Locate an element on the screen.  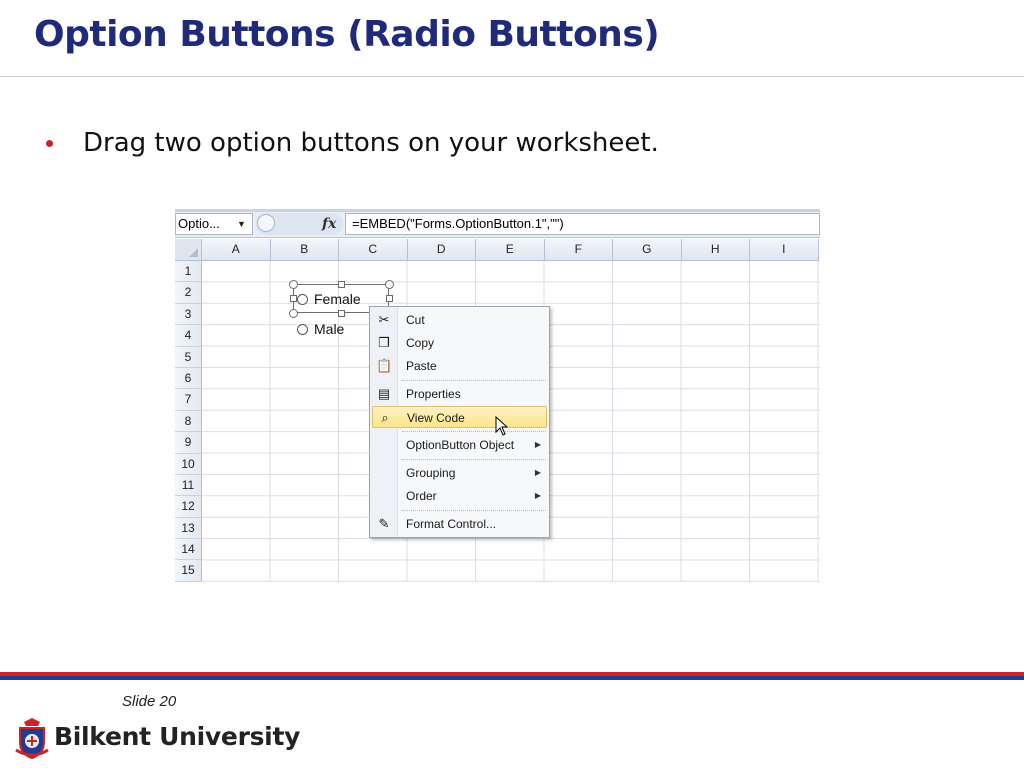
column-header: B is located at coordinates (304, 250).